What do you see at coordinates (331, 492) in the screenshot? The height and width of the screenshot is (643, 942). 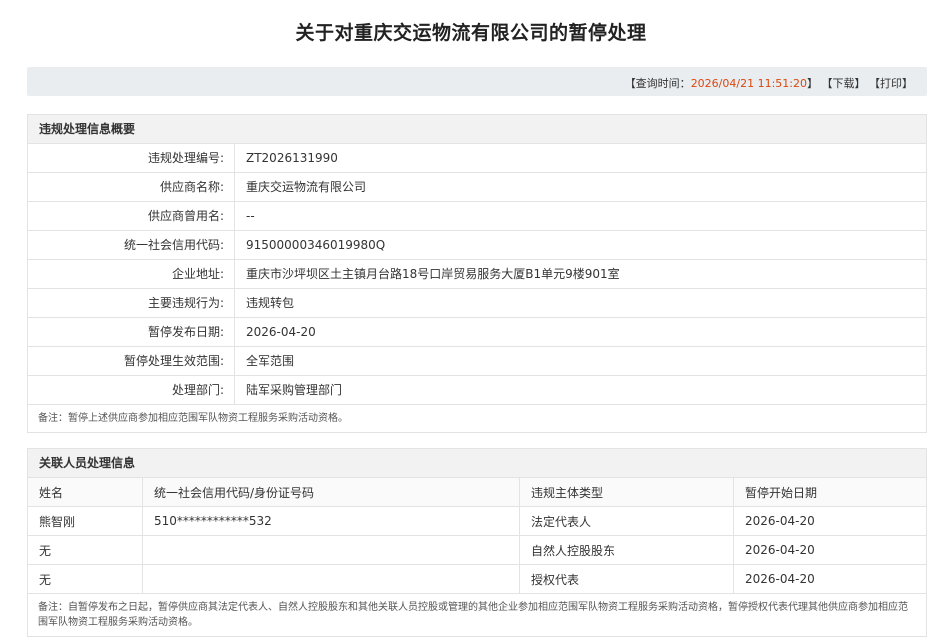 I see `column-header-id: 统一社会信用代码/身份证号码` at bounding box center [331, 492].